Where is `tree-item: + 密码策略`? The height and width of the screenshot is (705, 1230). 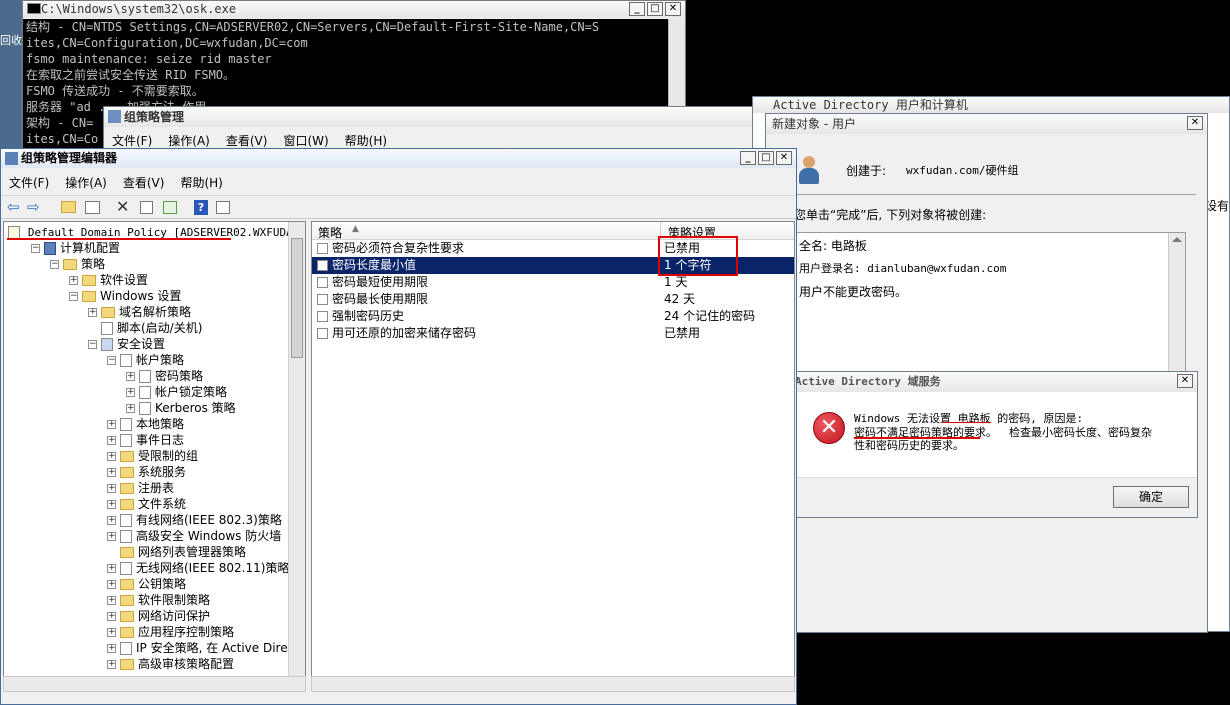
tree-item: + 密码策略 is located at coordinates (164, 376).